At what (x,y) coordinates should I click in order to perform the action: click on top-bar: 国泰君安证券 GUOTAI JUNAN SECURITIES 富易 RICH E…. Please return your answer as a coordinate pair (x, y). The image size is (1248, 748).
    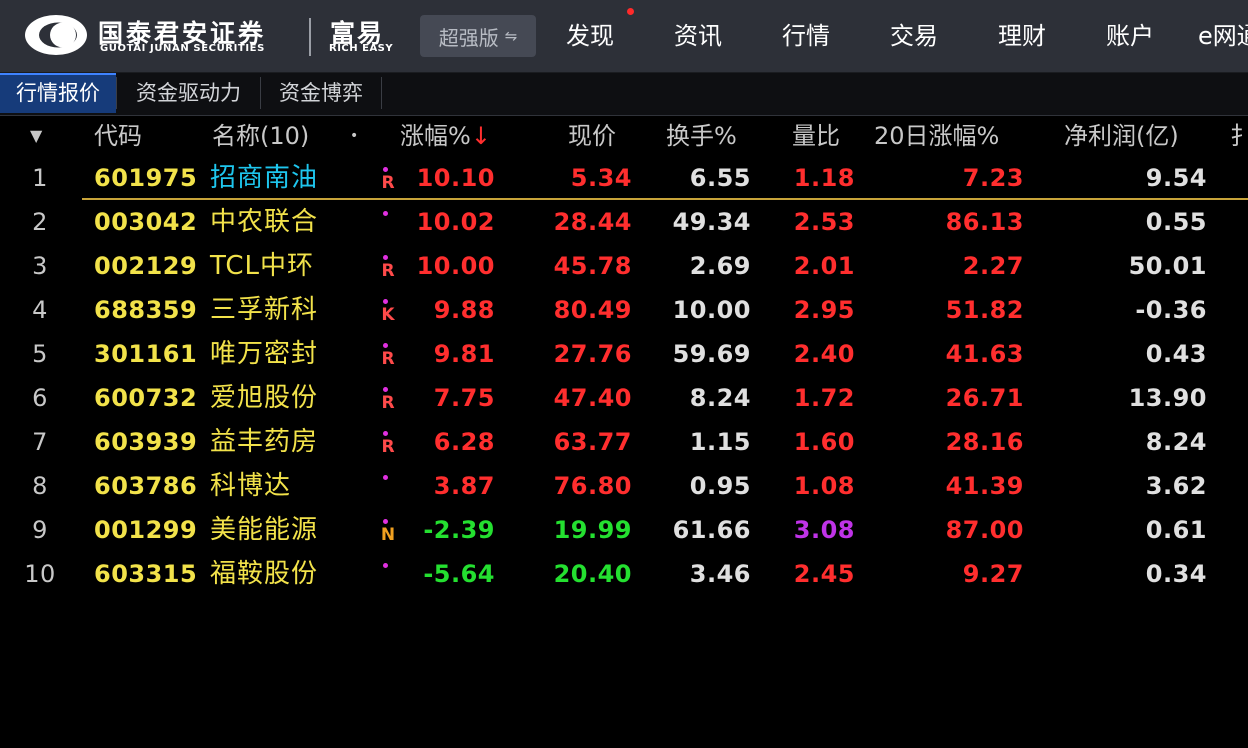
    Looking at the image, I should click on (624, 36).